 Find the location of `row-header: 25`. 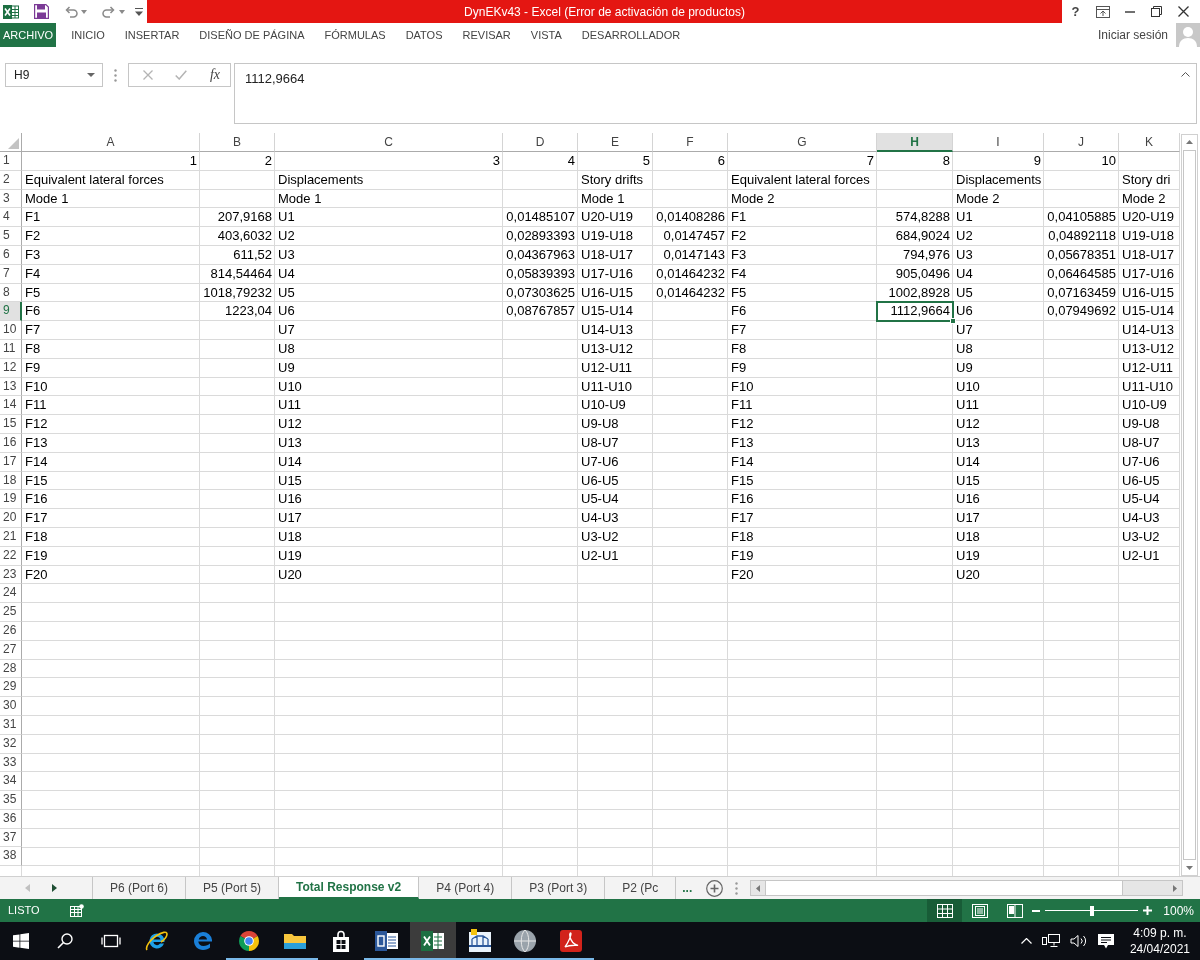

row-header: 25 is located at coordinates (11, 612).